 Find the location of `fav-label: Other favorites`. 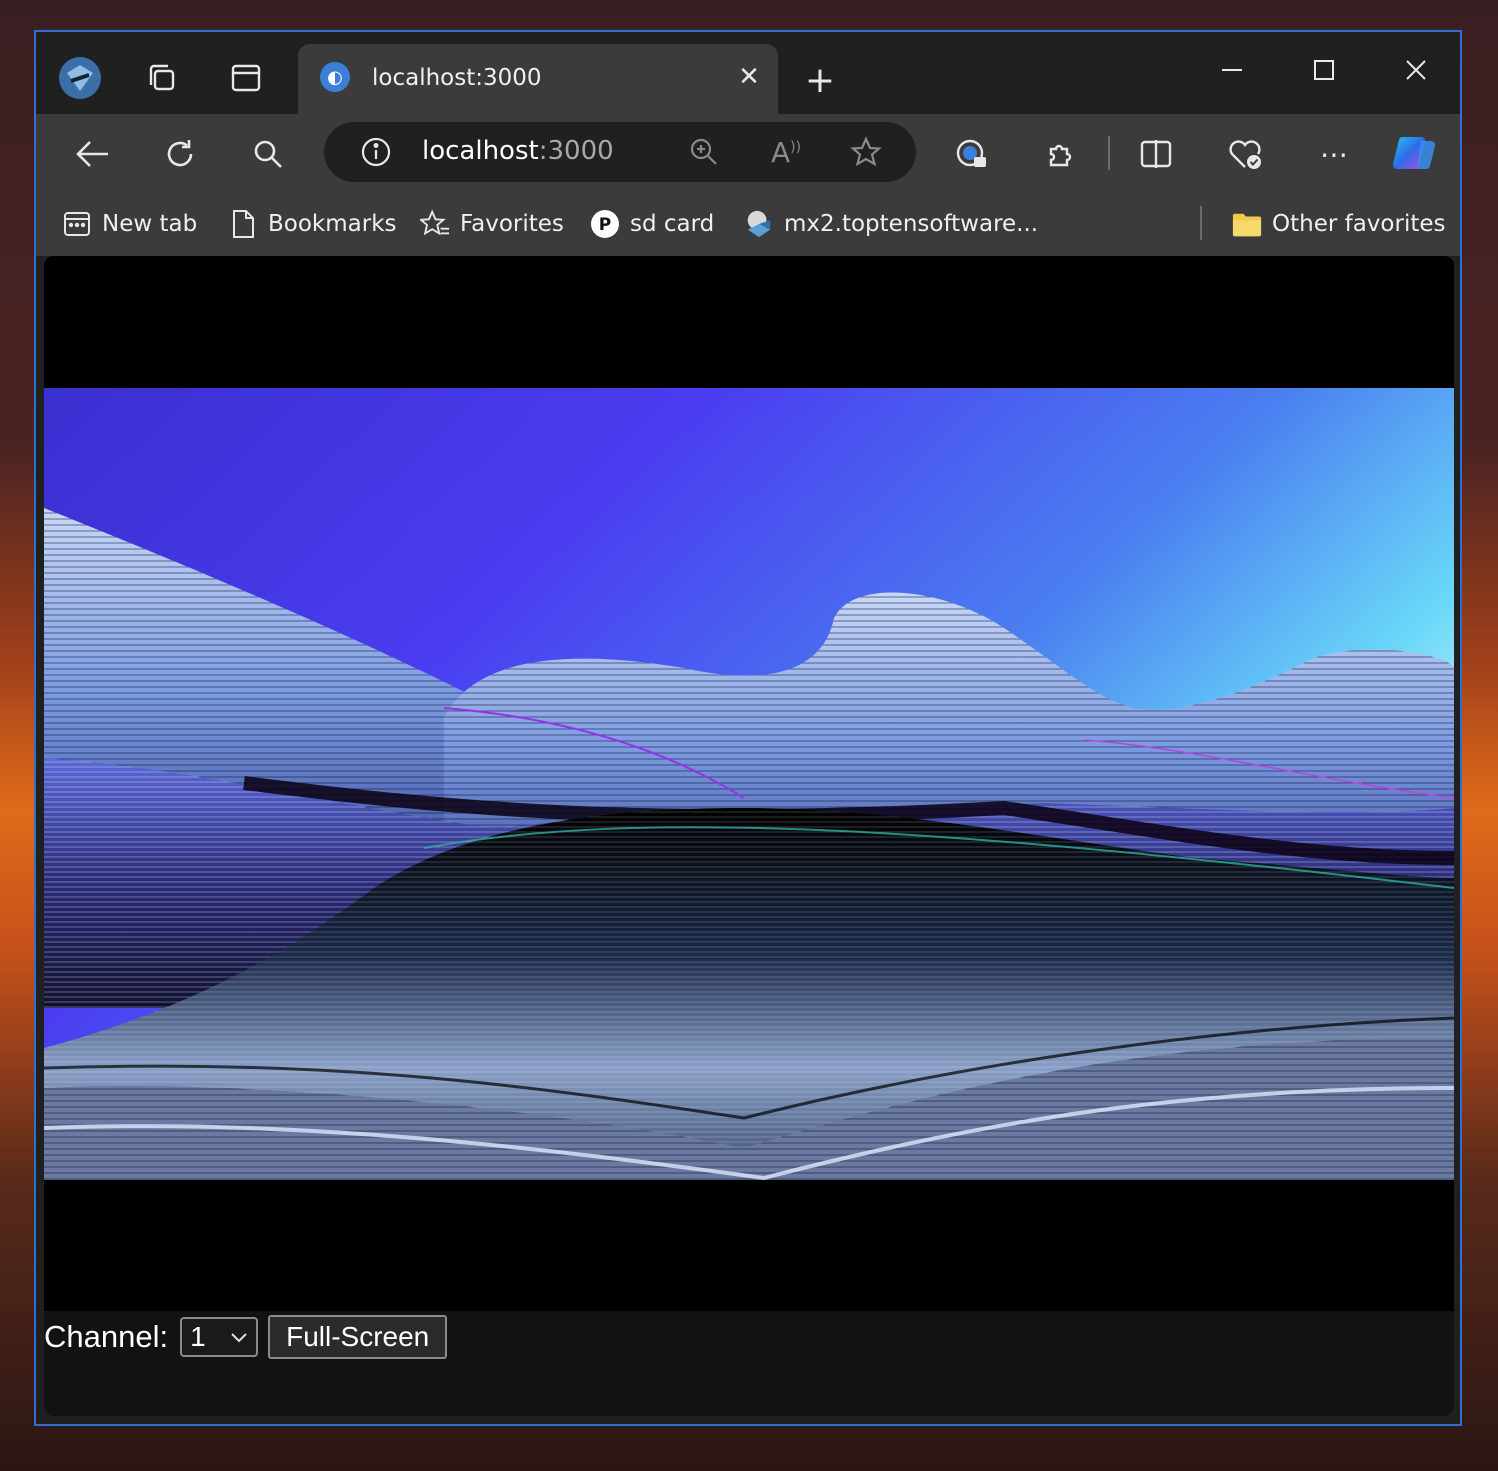

fav-label: Other favorites is located at coordinates (1359, 224).